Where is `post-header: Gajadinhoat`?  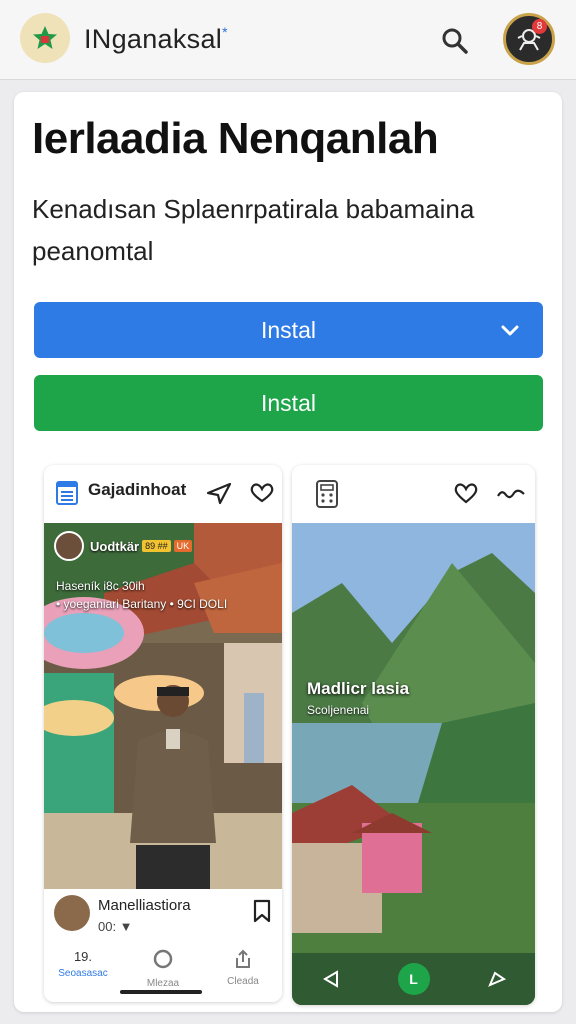
post-header: Gajadinhoat is located at coordinates (163, 494).